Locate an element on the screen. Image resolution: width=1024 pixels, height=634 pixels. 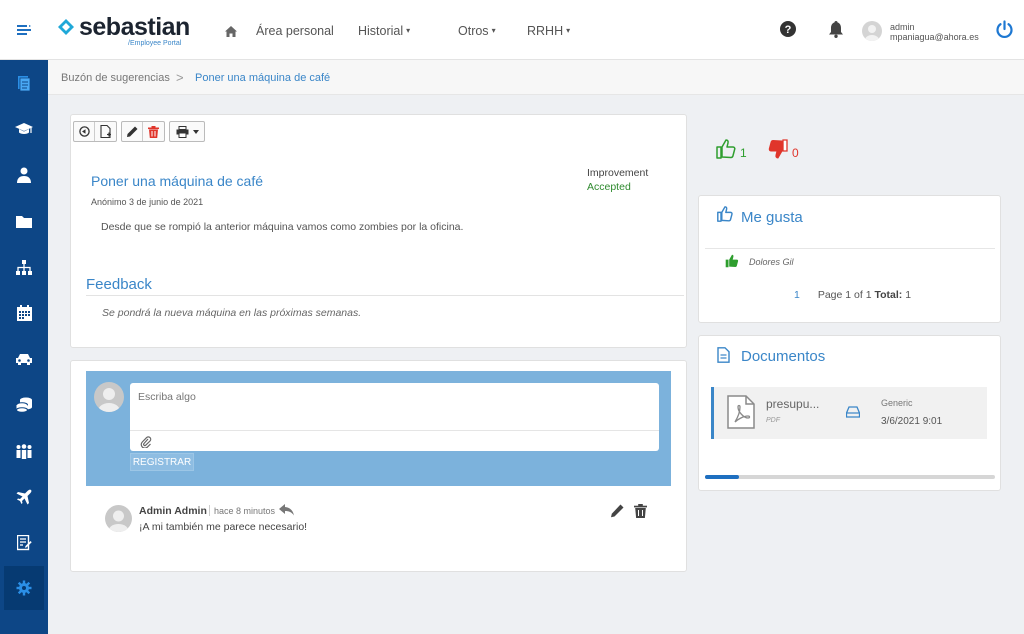
sidebar-item-vehicles is located at coordinates (24, 359).